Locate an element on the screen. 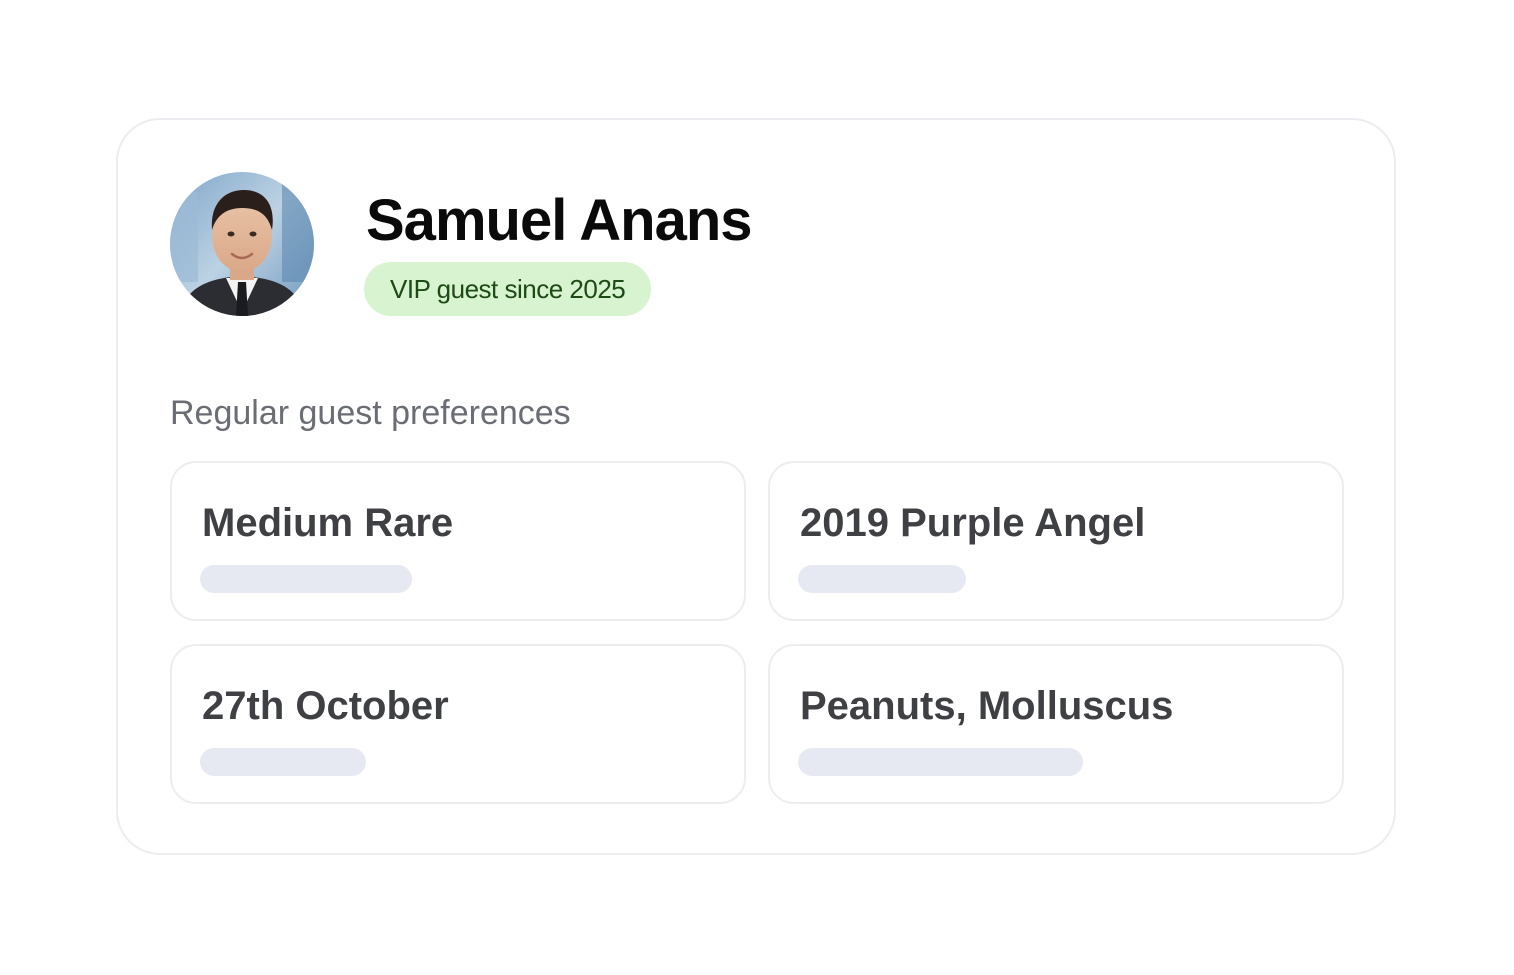 The height and width of the screenshot is (975, 1514). preference-card-wine: 2019 Purple Angel is located at coordinates (1056, 541).